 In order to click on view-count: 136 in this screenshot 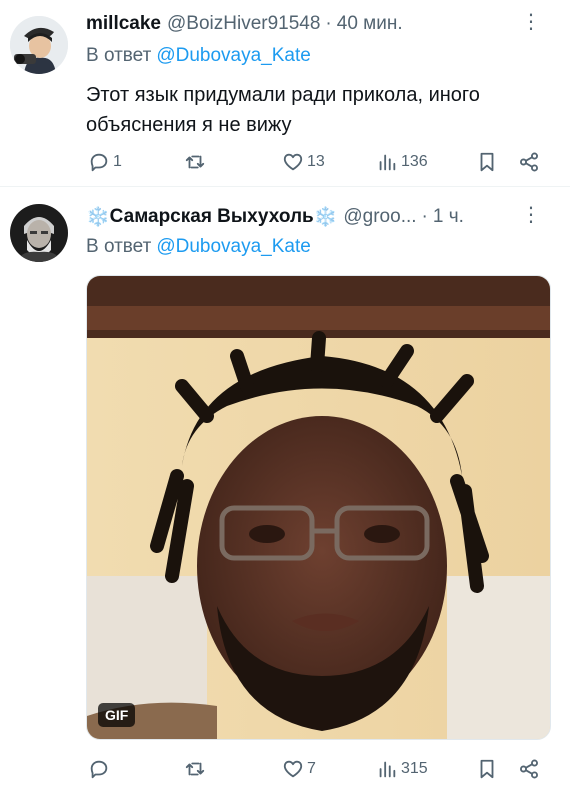, I will do `click(414, 161)`.